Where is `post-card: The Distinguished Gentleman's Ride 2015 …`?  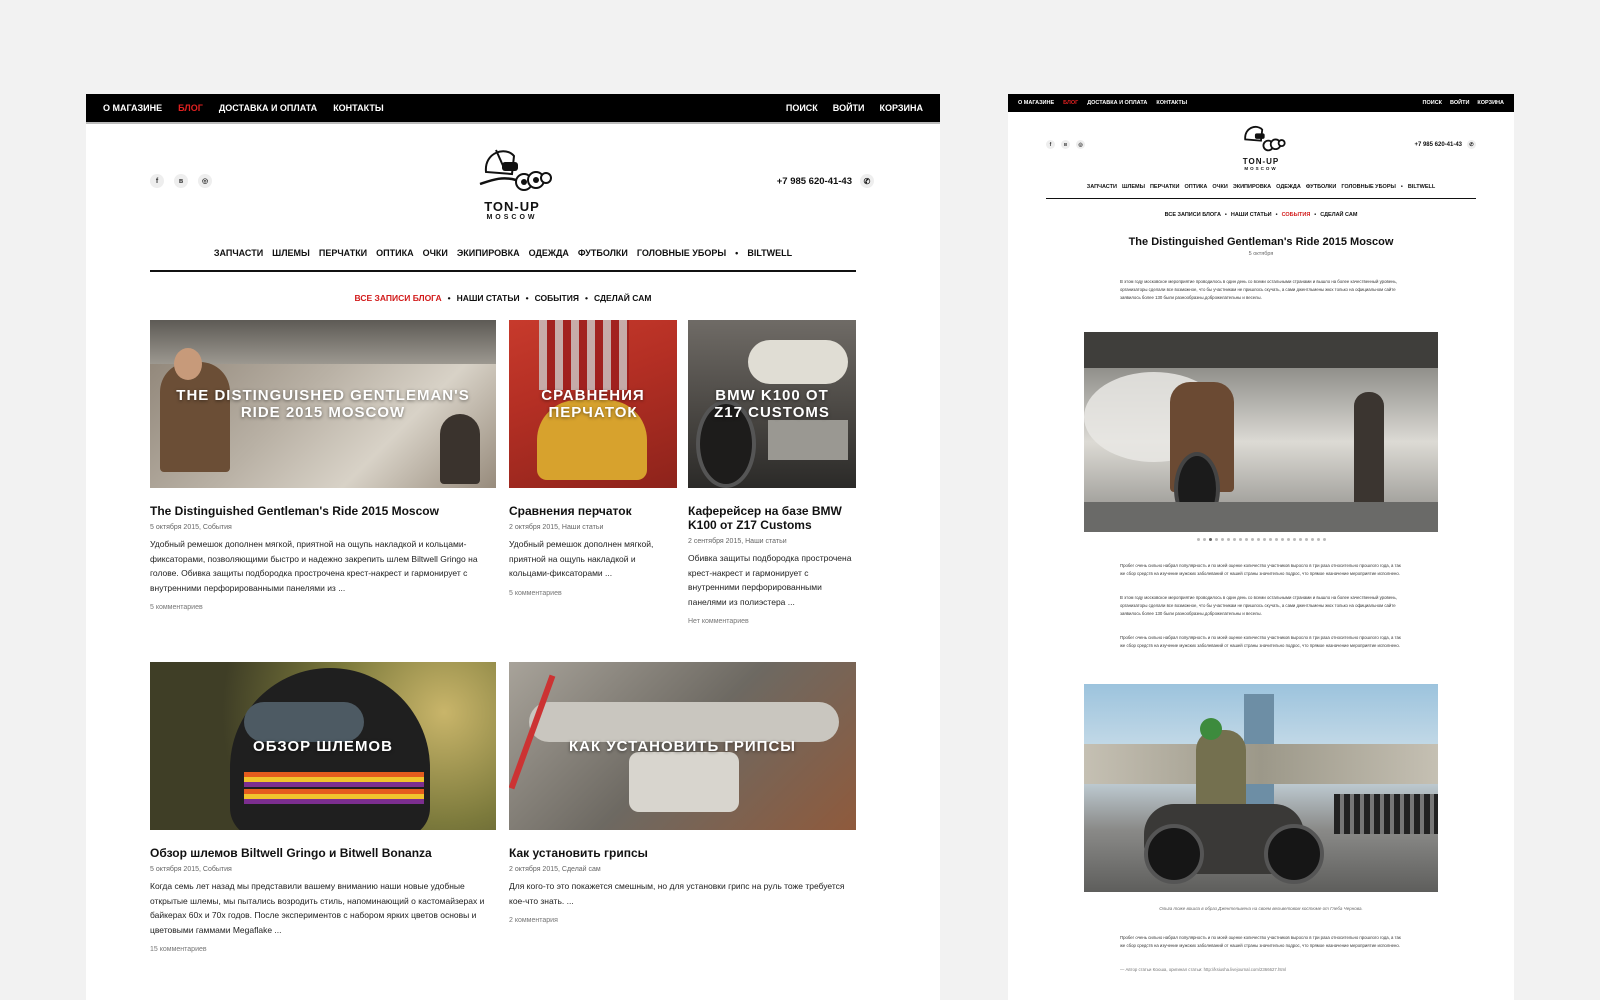
post-card: The Distinguished Gentleman's Ride 2015 … is located at coordinates (323, 465).